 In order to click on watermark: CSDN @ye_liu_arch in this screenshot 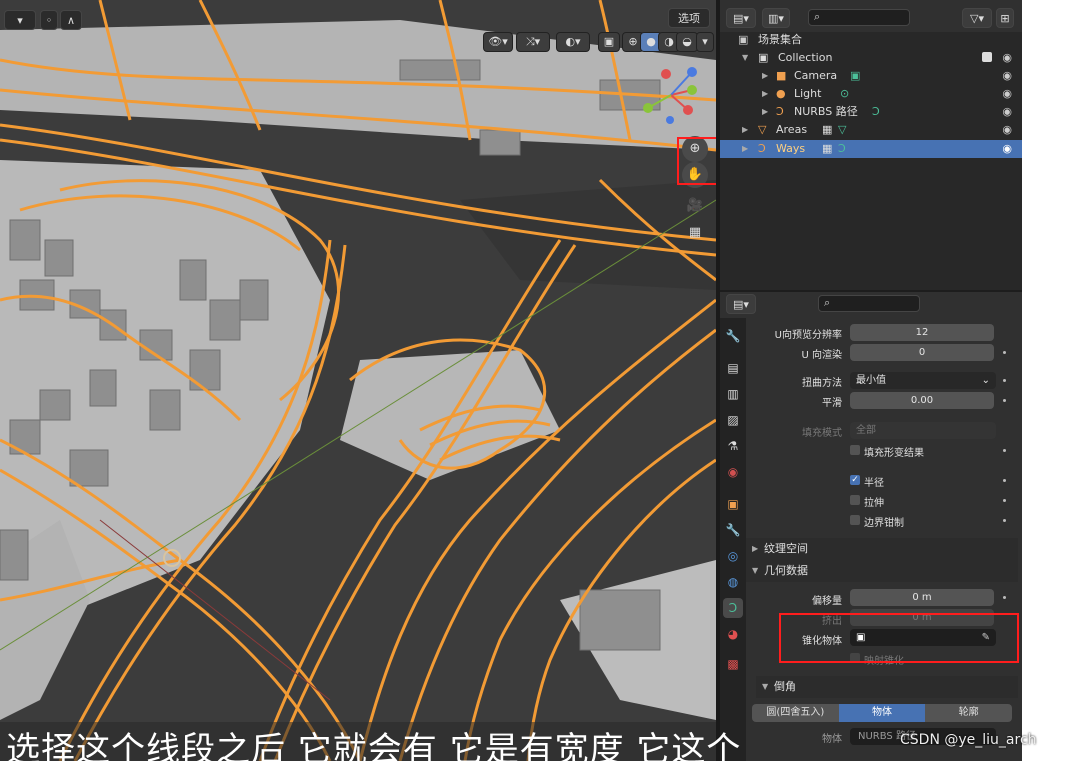, I will do `click(968, 740)`.